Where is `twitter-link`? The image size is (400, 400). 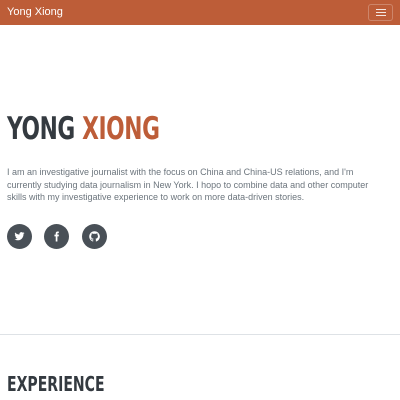 twitter-link is located at coordinates (19, 236).